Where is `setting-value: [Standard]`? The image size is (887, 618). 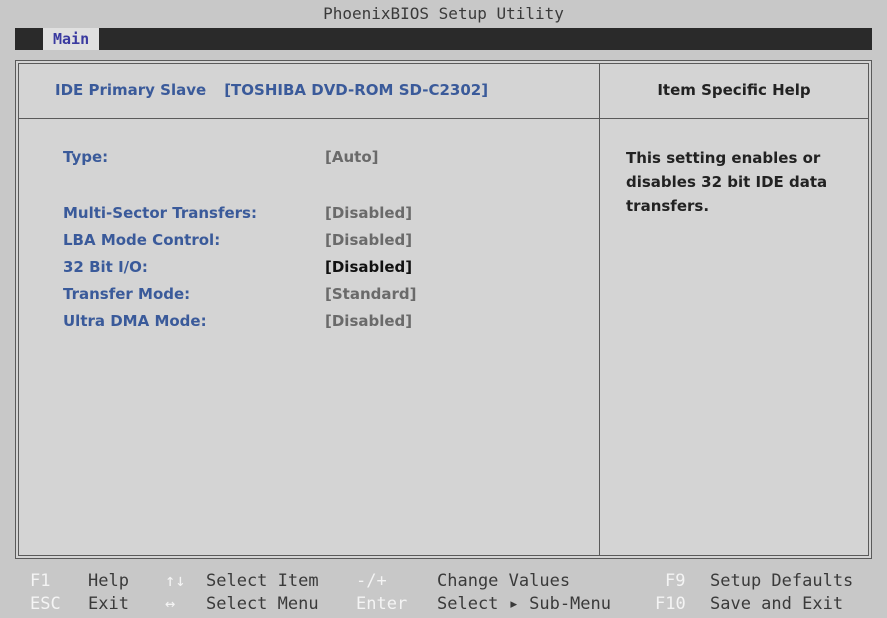
setting-value: [Standard] is located at coordinates (370, 294).